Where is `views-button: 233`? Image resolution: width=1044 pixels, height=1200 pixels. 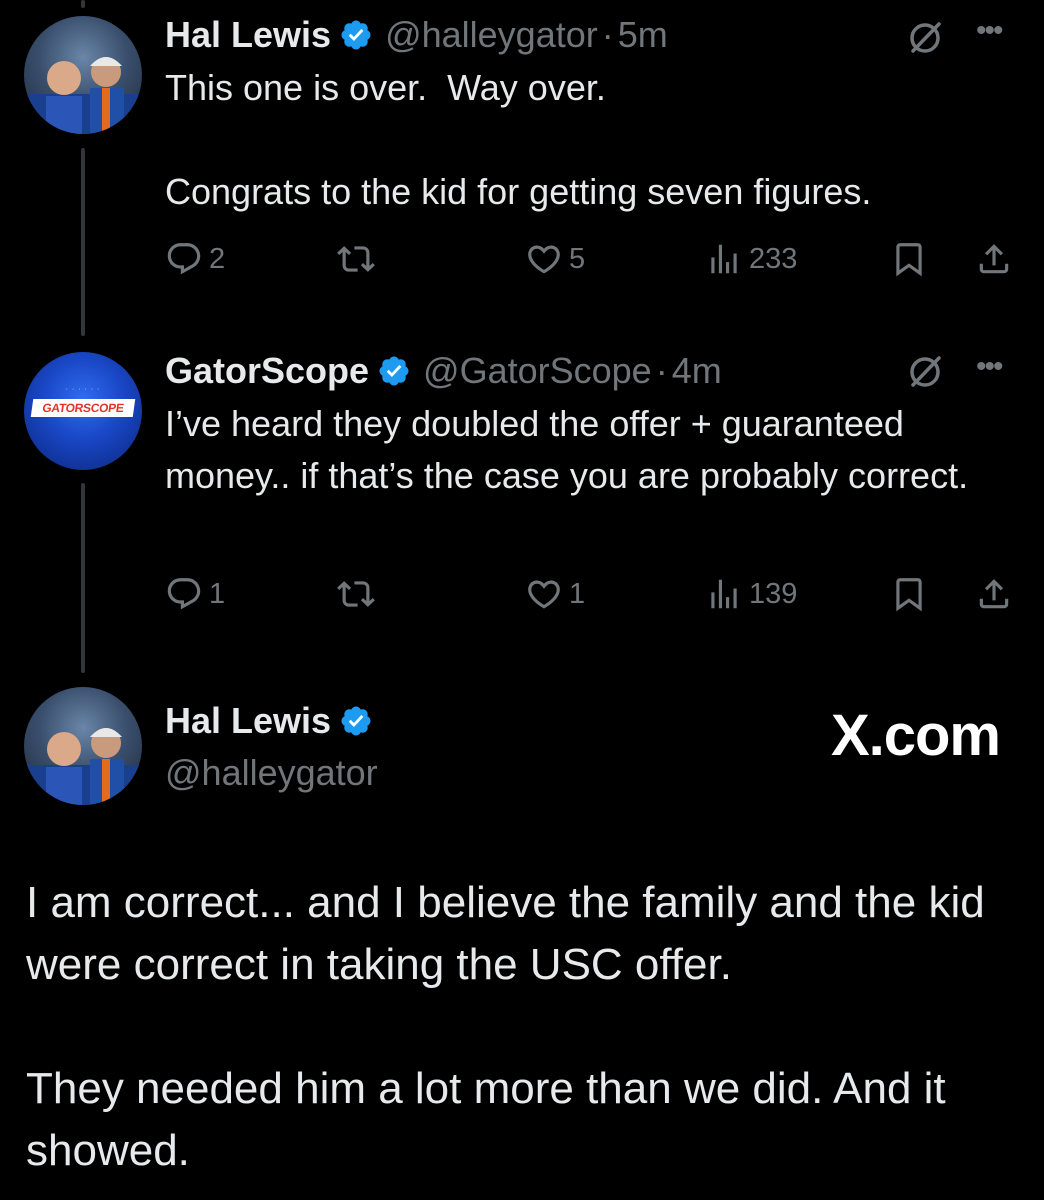 views-button: 233 is located at coordinates (751, 259).